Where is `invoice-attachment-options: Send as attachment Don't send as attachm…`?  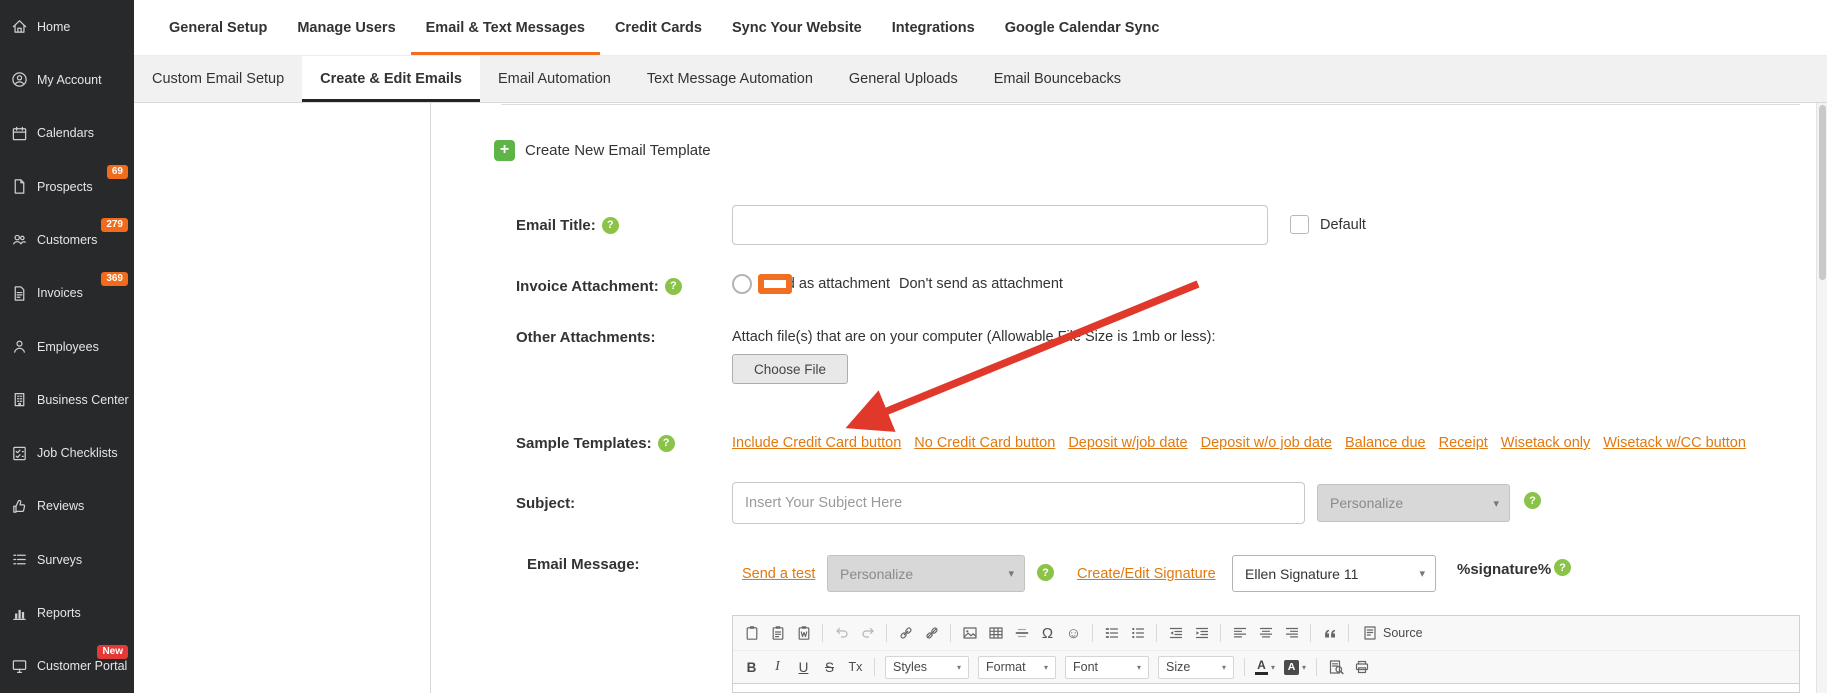
invoice-attachment-options: Send as attachment Don't send as attachm… is located at coordinates (897, 284).